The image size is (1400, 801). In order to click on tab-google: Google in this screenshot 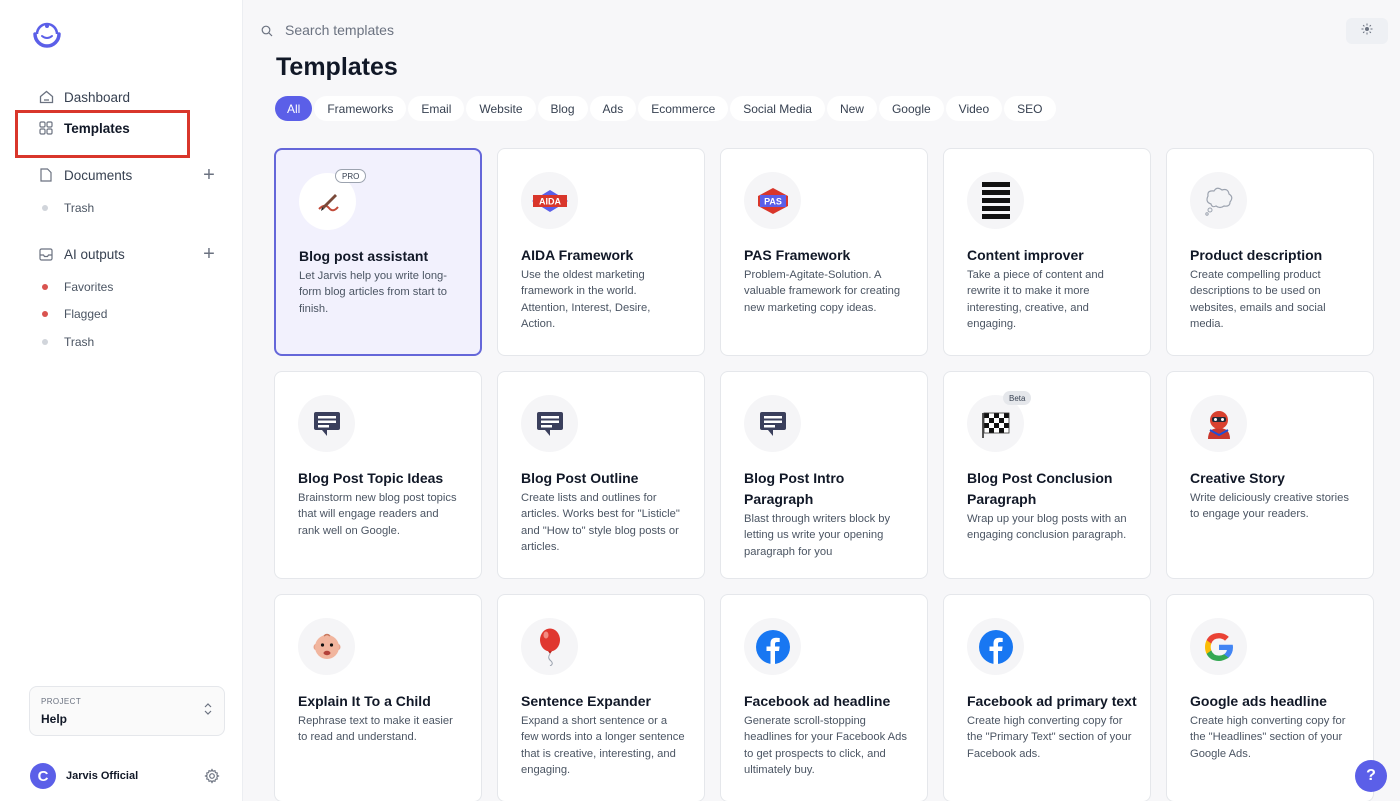, I will do `click(911, 108)`.